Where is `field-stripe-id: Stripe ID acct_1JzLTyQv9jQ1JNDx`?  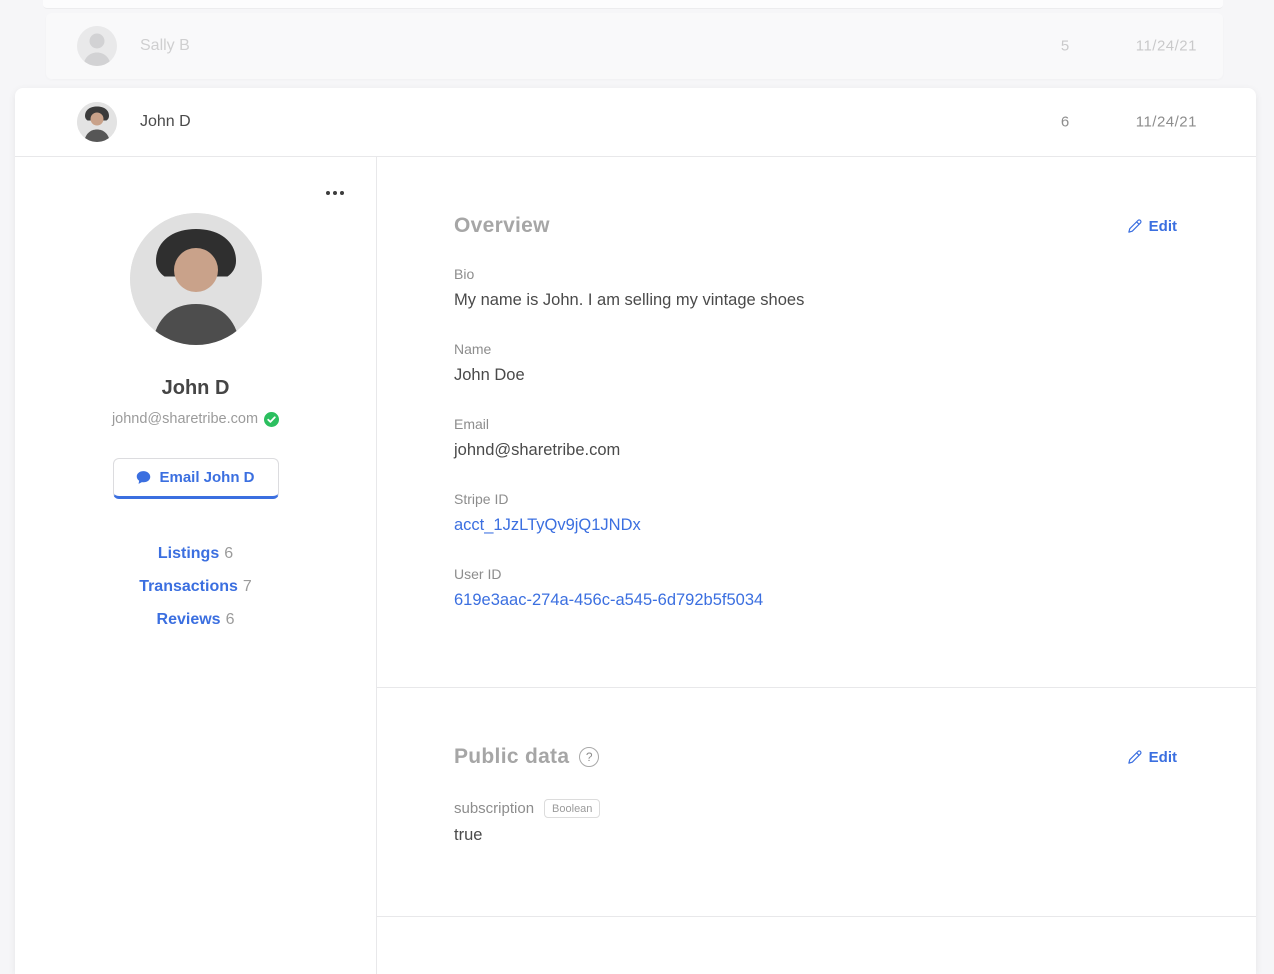 field-stripe-id: Stripe ID acct_1JzLTyQv9jQ1JNDx is located at coordinates (815, 514).